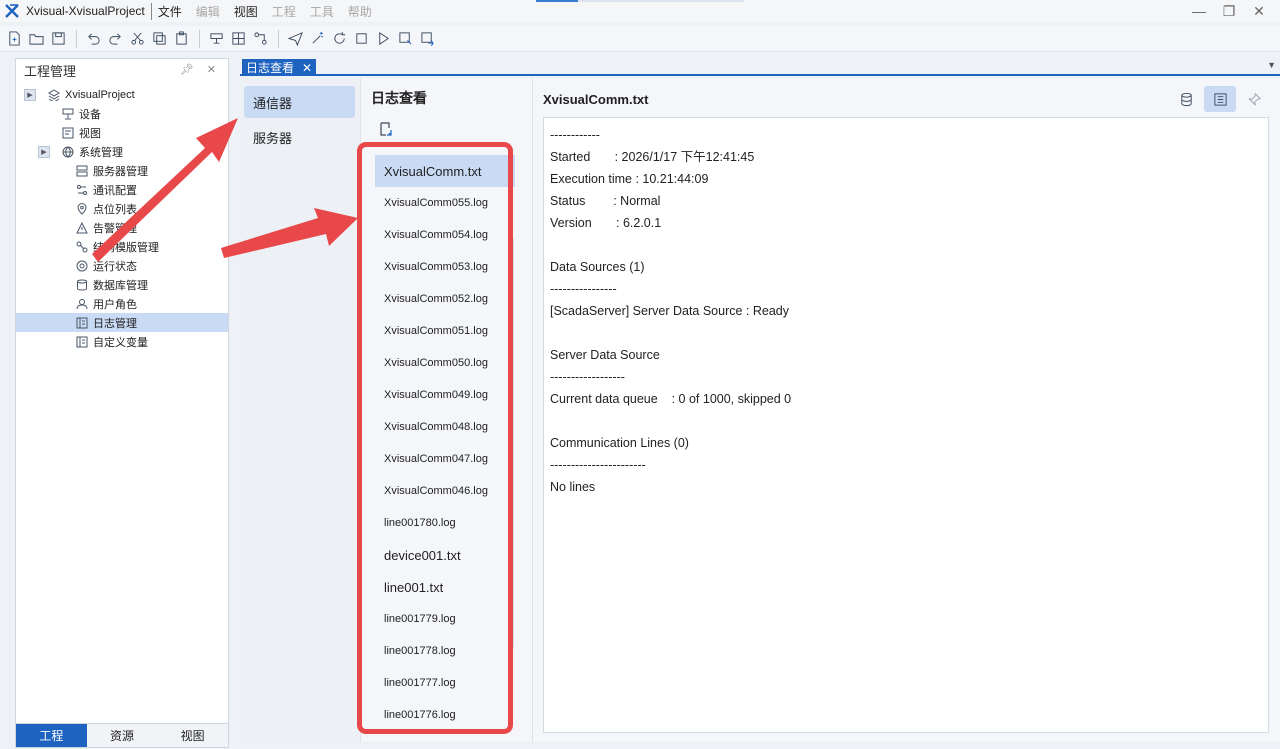 Image resolution: width=1280 pixels, height=749 pixels. What do you see at coordinates (115, 228) in the screenshot?
I see `tree-item-label: 告警管理` at bounding box center [115, 228].